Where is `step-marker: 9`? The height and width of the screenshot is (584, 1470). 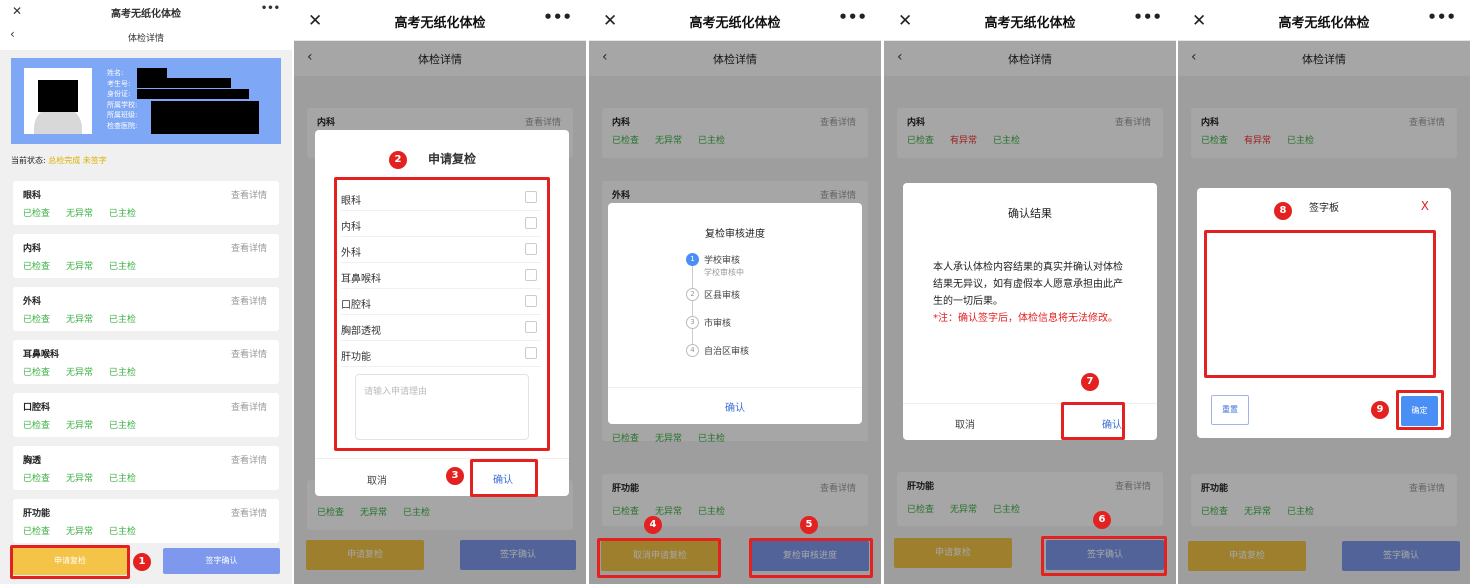 step-marker: 9 is located at coordinates (1380, 410).